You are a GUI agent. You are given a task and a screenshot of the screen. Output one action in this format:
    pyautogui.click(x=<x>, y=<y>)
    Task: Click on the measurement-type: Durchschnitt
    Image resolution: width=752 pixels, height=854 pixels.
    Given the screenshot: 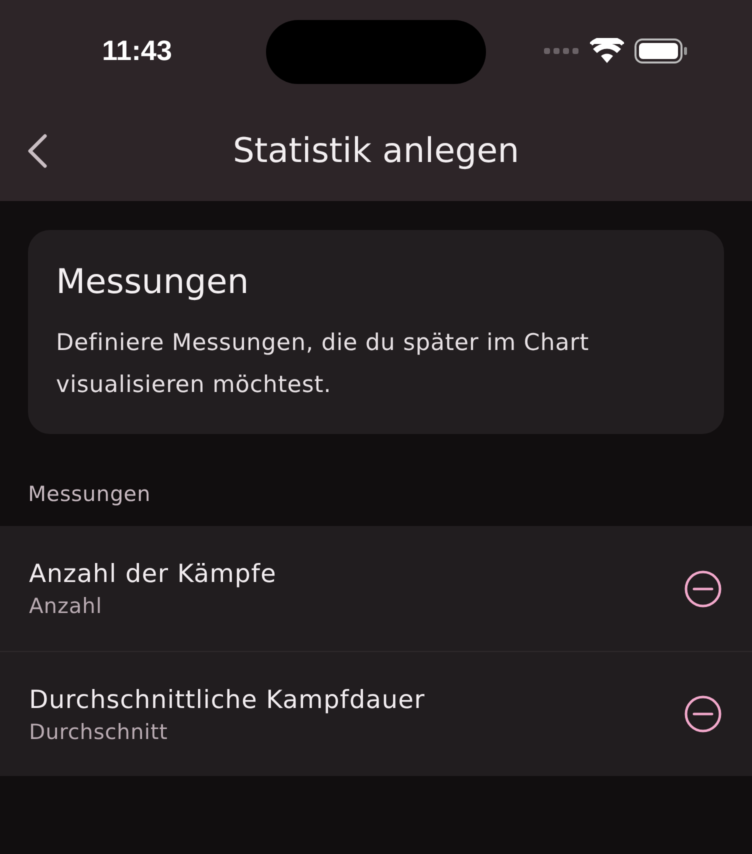 What is the action you would take?
    pyautogui.click(x=99, y=732)
    